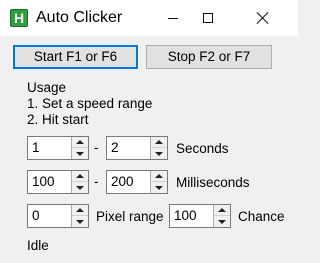  I want to click on seconds-max-down-button, so click(159, 153).